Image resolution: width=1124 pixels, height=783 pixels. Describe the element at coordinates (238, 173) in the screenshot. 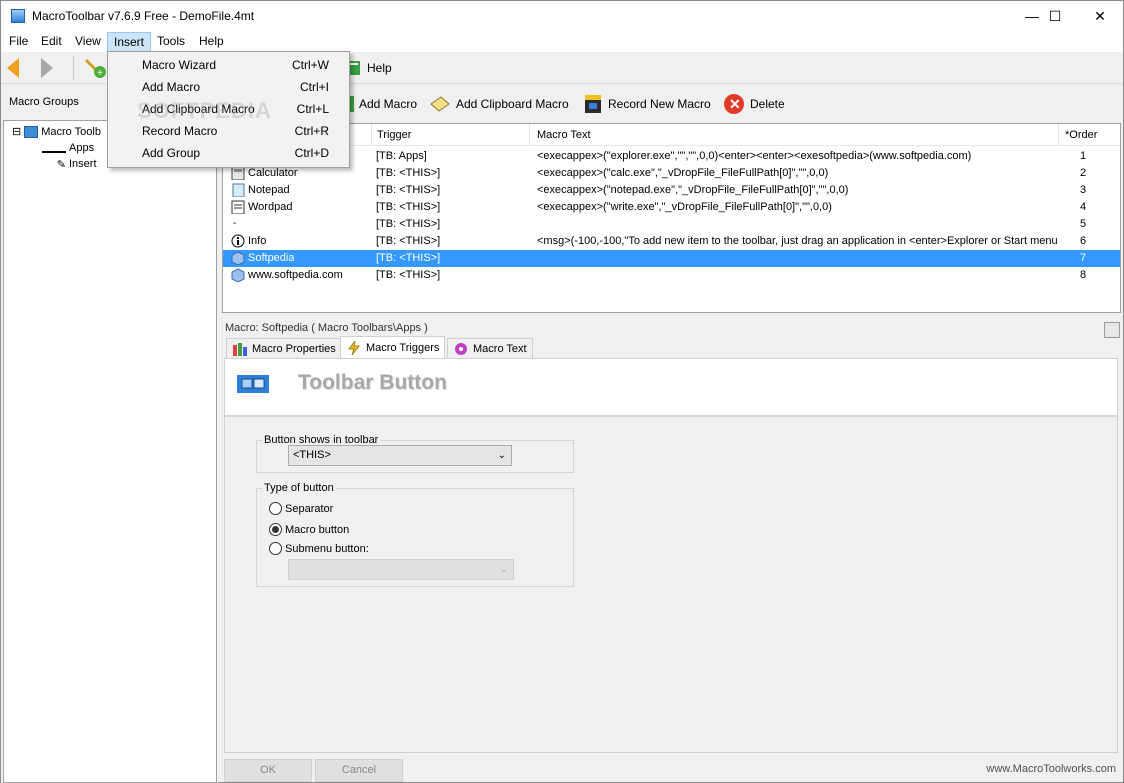

I see `calculator-icon` at that location.